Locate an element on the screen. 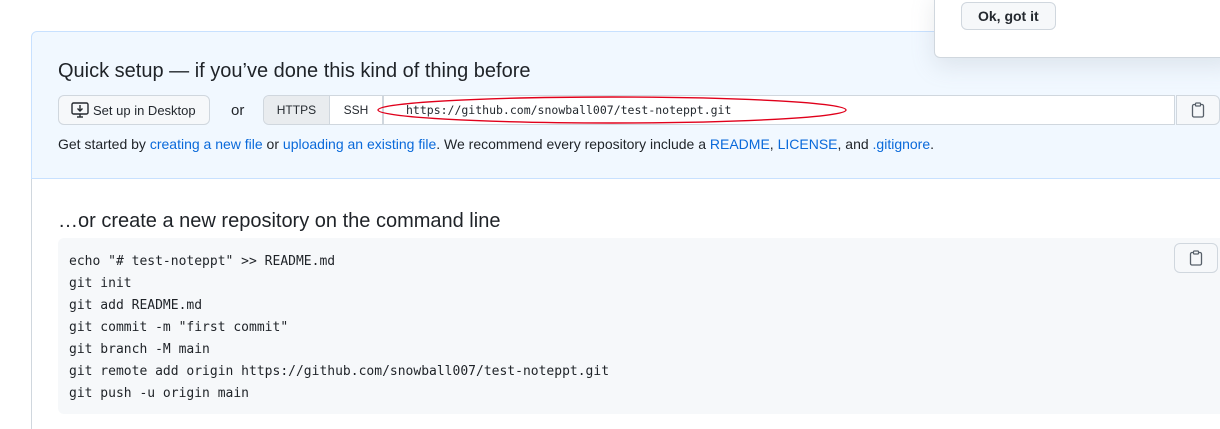 This screenshot has height=429, width=1220. ok-got-it-button: Ok, got it is located at coordinates (1008, 16).